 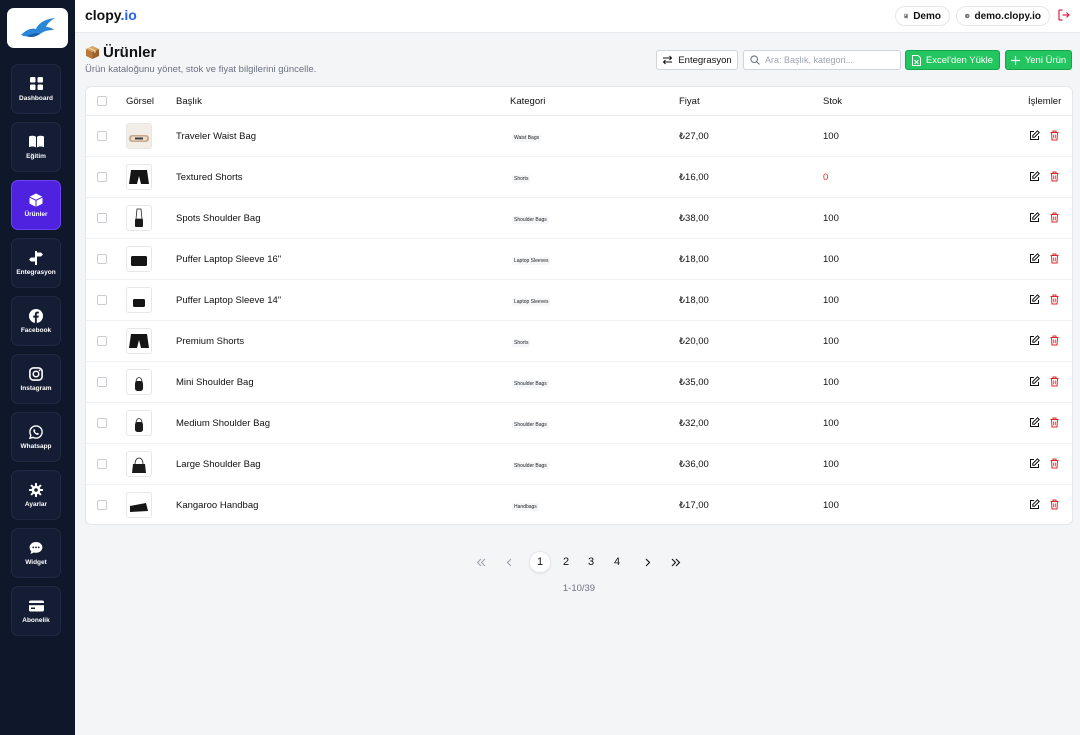 What do you see at coordinates (36, 321) in the screenshot?
I see `sidebar-item-facebook: Facebook` at bounding box center [36, 321].